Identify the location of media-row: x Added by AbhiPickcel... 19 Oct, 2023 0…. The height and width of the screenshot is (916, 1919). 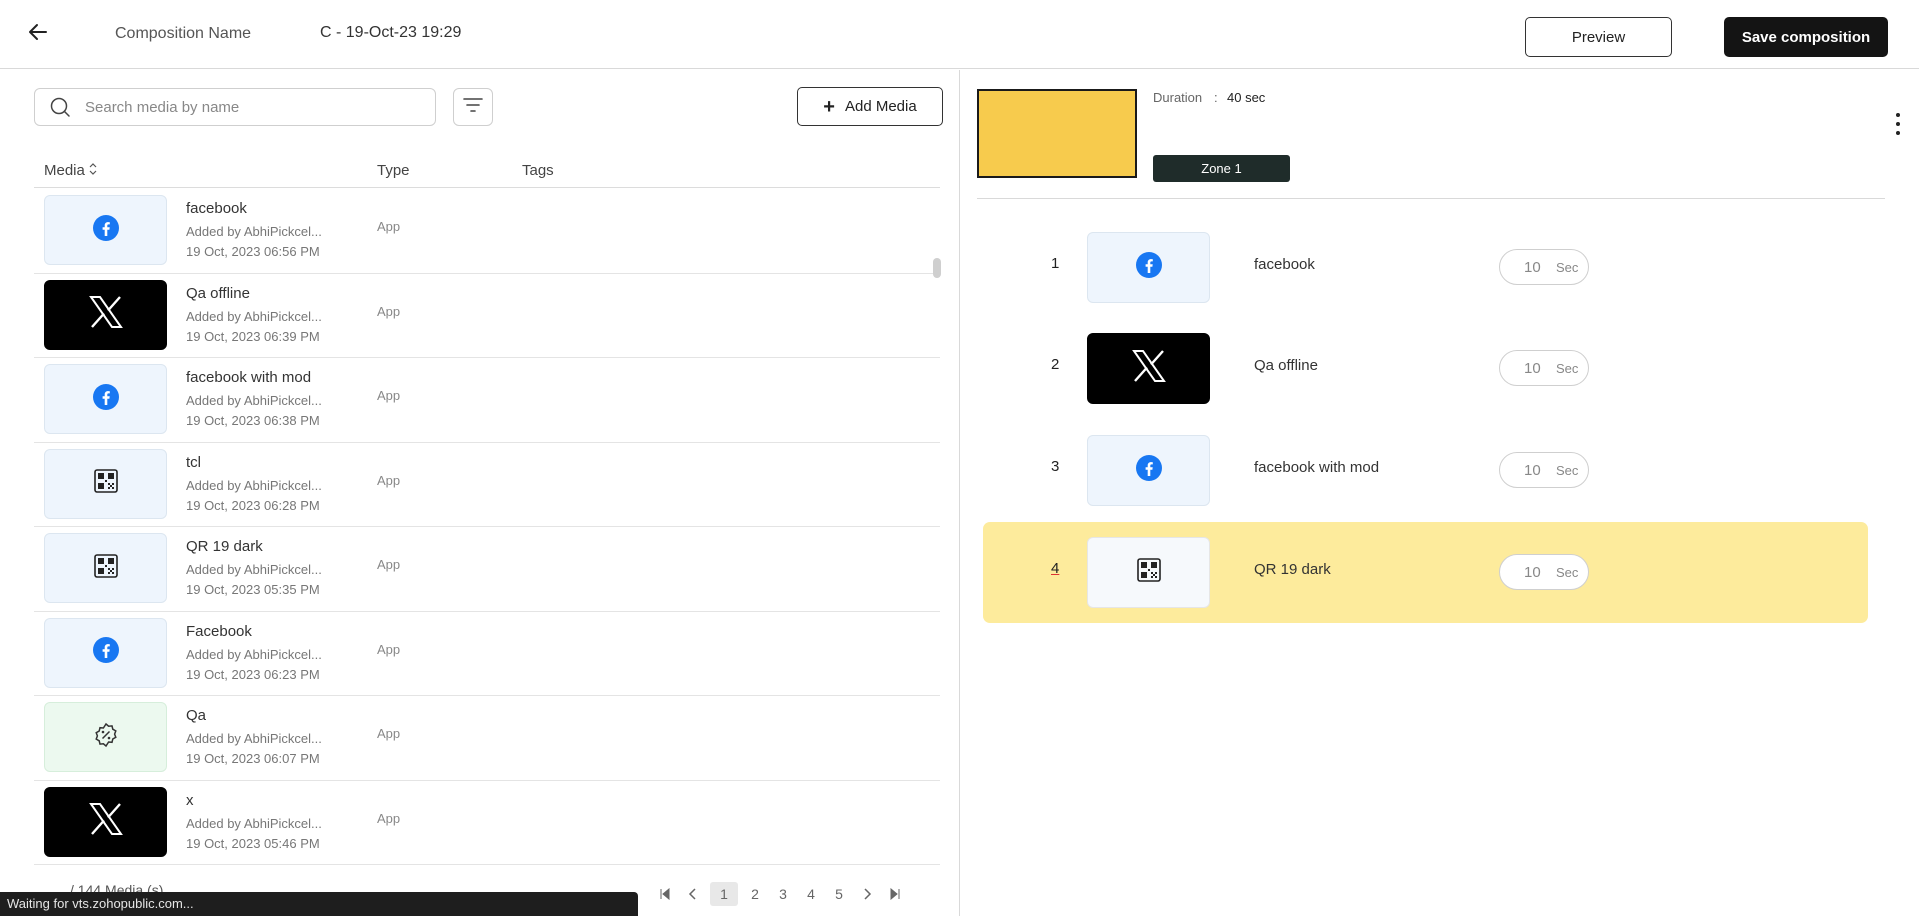
(487, 823).